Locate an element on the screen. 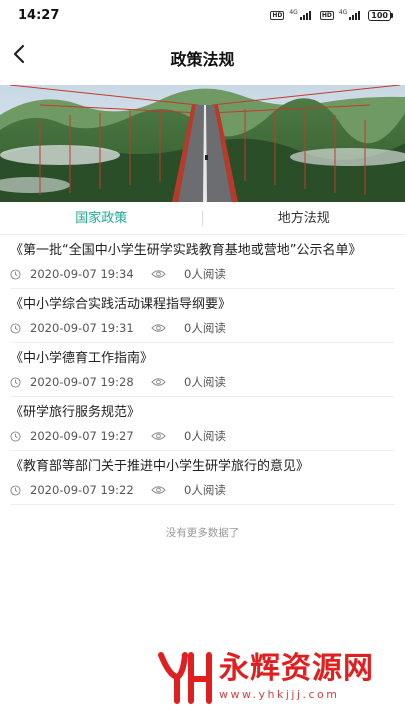 The image size is (405, 720). status-time: 14:27 is located at coordinates (39, 15).